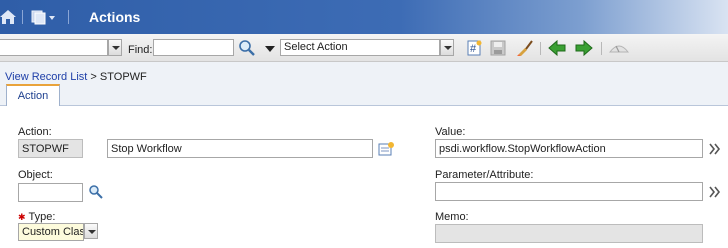 The width and height of the screenshot is (728, 248). What do you see at coordinates (387, 149) in the screenshot?
I see `long-description-icon` at bounding box center [387, 149].